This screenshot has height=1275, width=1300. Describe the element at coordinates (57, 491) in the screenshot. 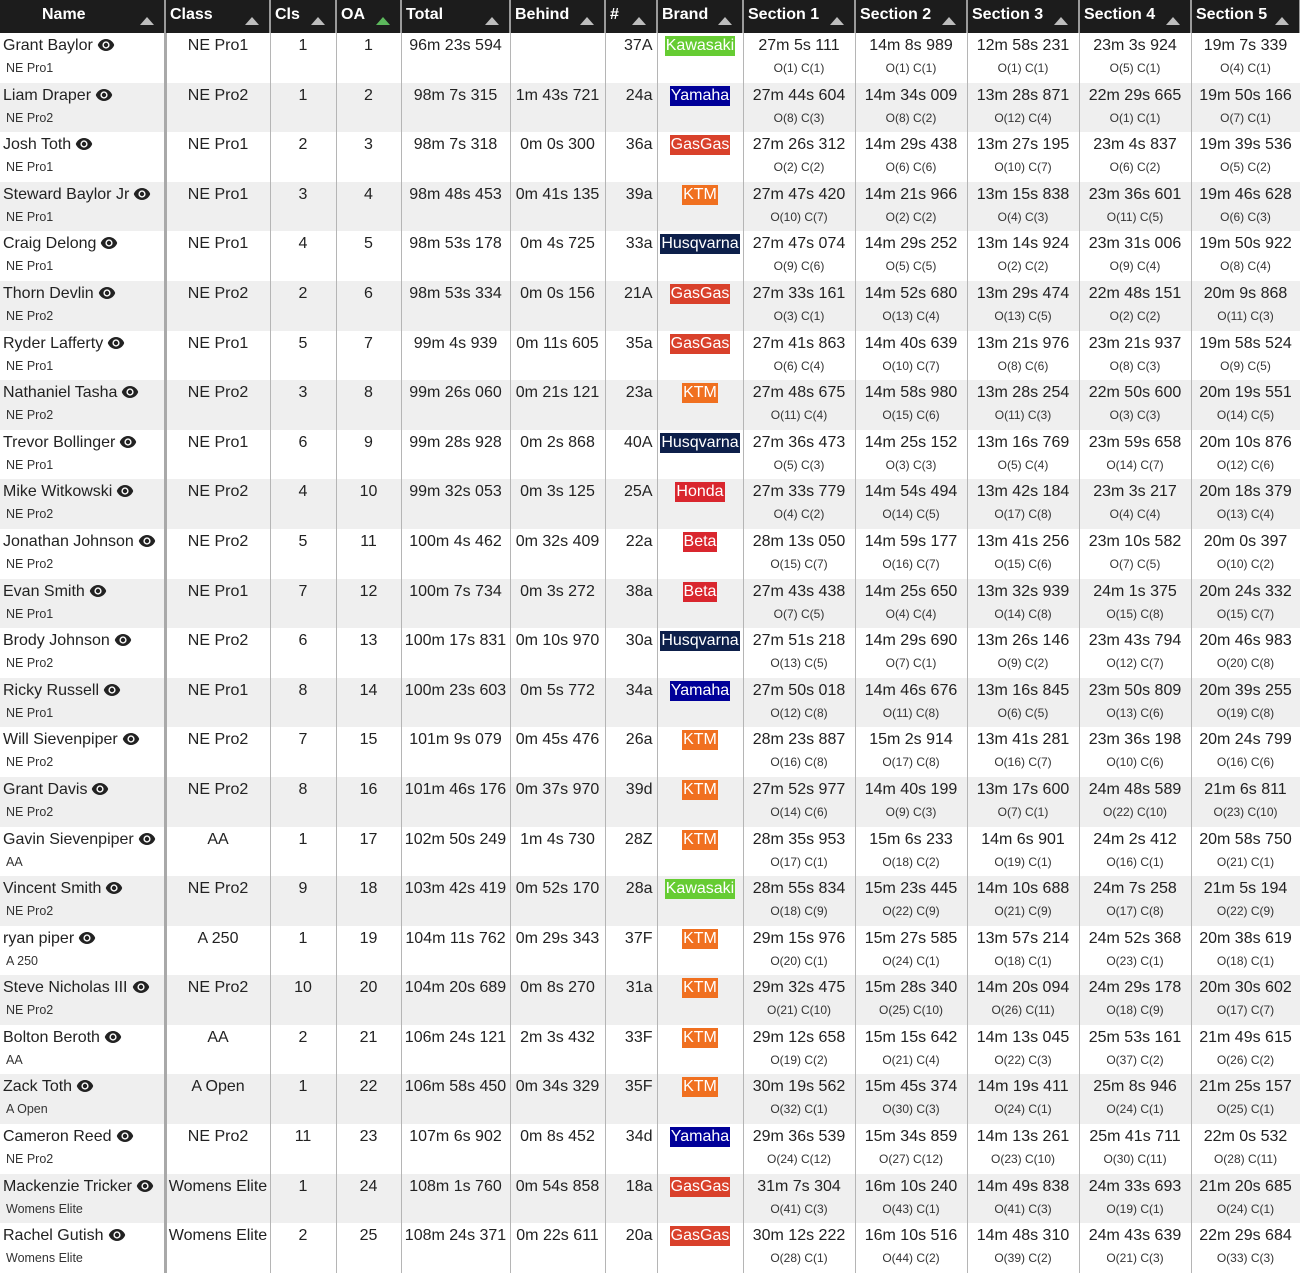

I see `rider-name: Mike Witkowski` at that location.